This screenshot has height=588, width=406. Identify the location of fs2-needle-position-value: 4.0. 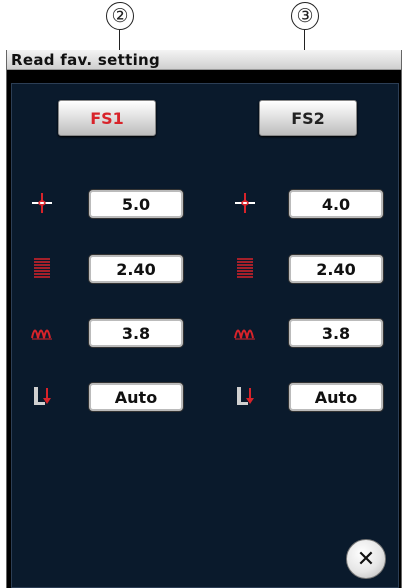
(336, 204).